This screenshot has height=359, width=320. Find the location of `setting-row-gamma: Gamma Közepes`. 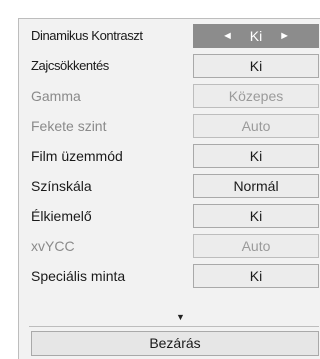

setting-row-gamma: Gamma Közepes is located at coordinates (169, 96).